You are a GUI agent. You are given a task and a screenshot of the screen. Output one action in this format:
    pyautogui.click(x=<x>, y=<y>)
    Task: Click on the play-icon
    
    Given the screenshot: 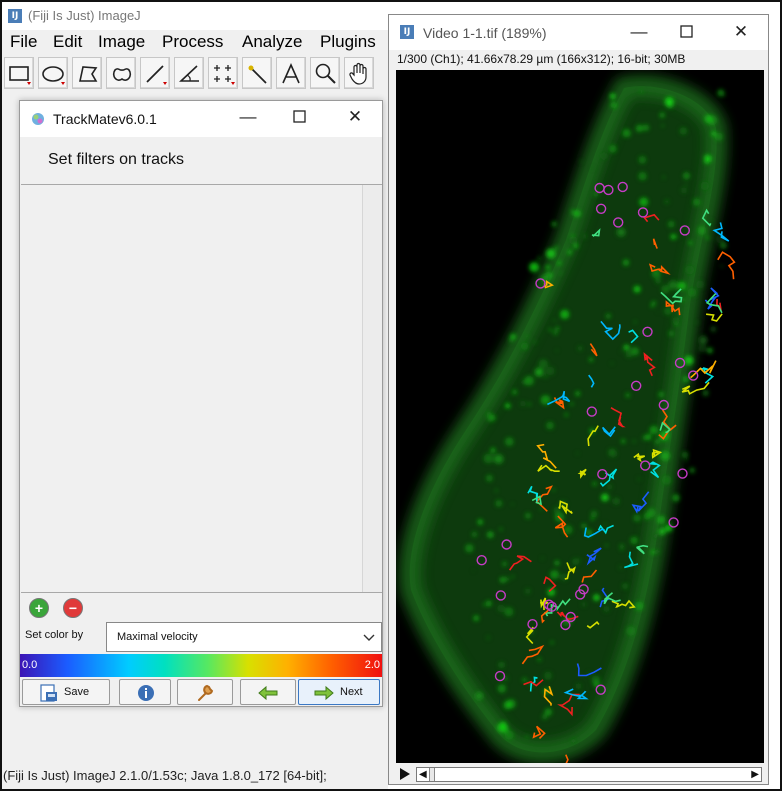 What is the action you would take?
    pyautogui.click(x=405, y=774)
    